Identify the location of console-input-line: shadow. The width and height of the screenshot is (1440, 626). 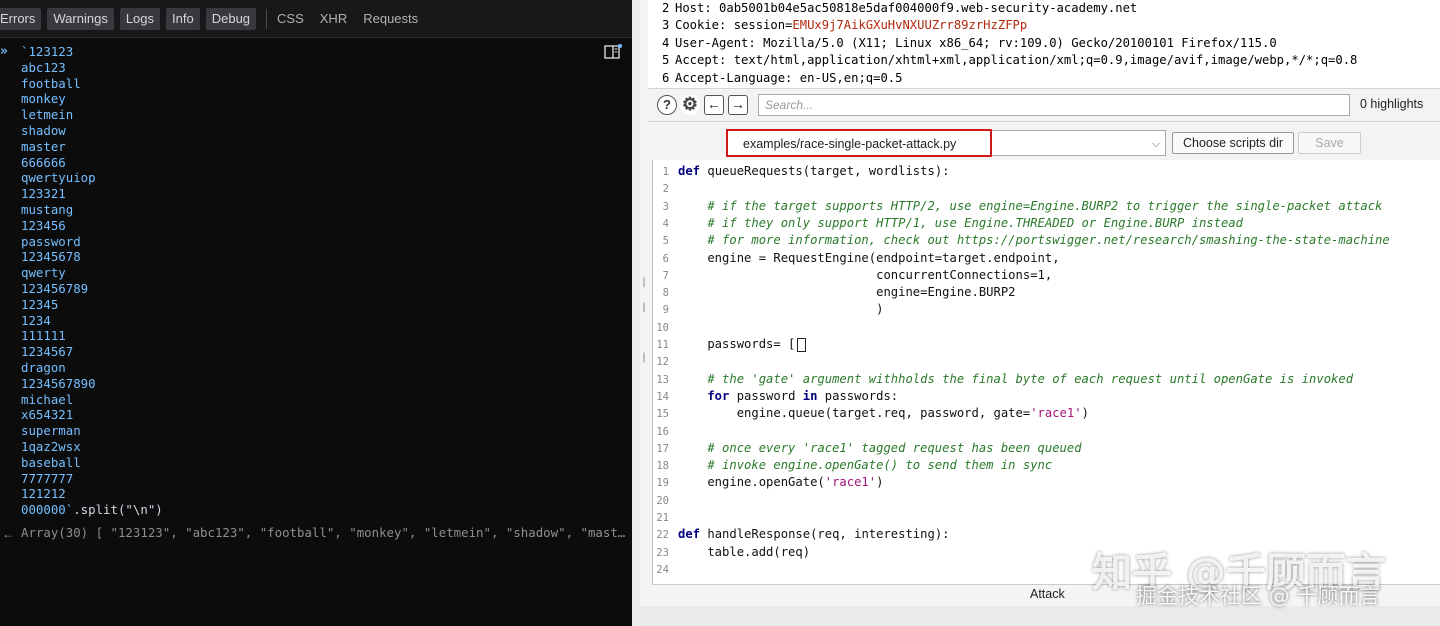
(43, 130).